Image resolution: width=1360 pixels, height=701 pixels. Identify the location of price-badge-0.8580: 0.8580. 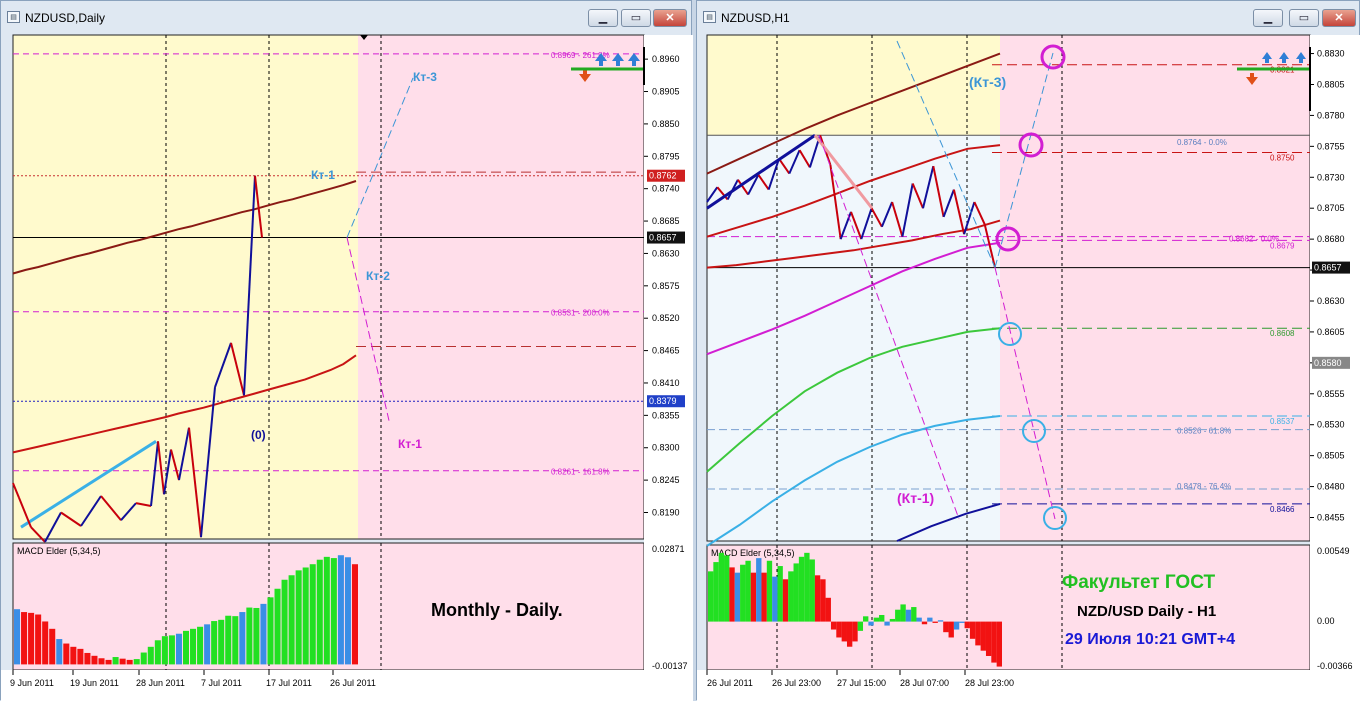
(1328, 363).